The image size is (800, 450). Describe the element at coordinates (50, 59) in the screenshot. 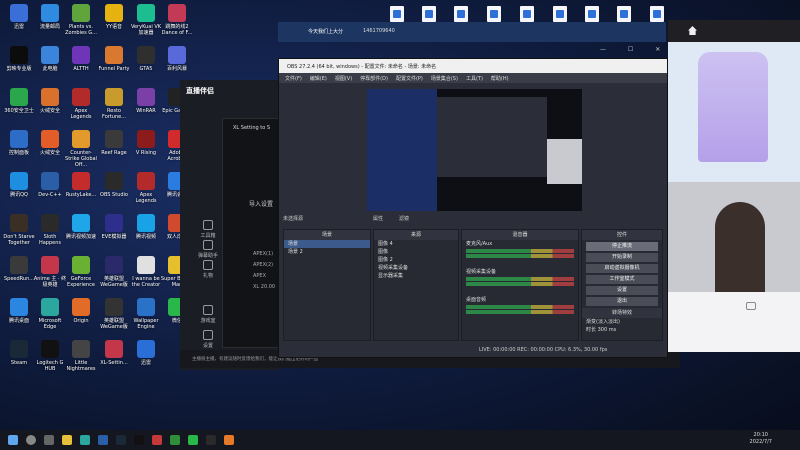

I see `desktop-icon: 此电脑` at that location.